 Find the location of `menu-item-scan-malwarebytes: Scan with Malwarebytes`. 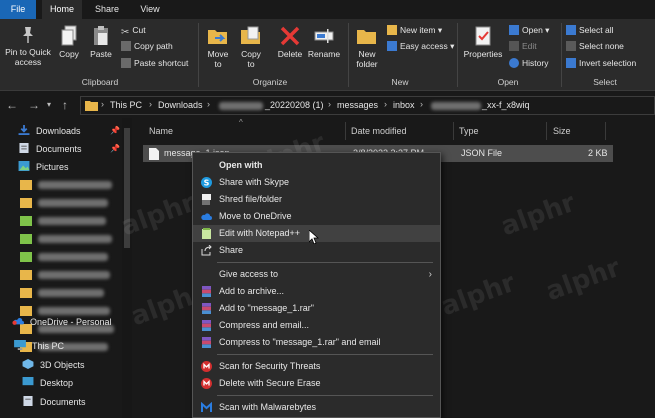

menu-item-scan-malwarebytes: Scan with Malwarebytes is located at coordinates (316, 407).